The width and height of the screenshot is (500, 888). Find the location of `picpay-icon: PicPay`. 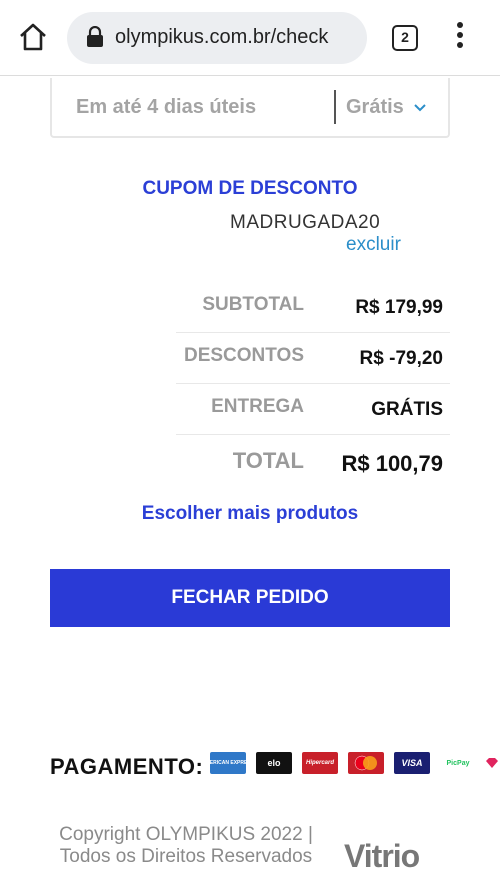

picpay-icon: PicPay is located at coordinates (458, 763).